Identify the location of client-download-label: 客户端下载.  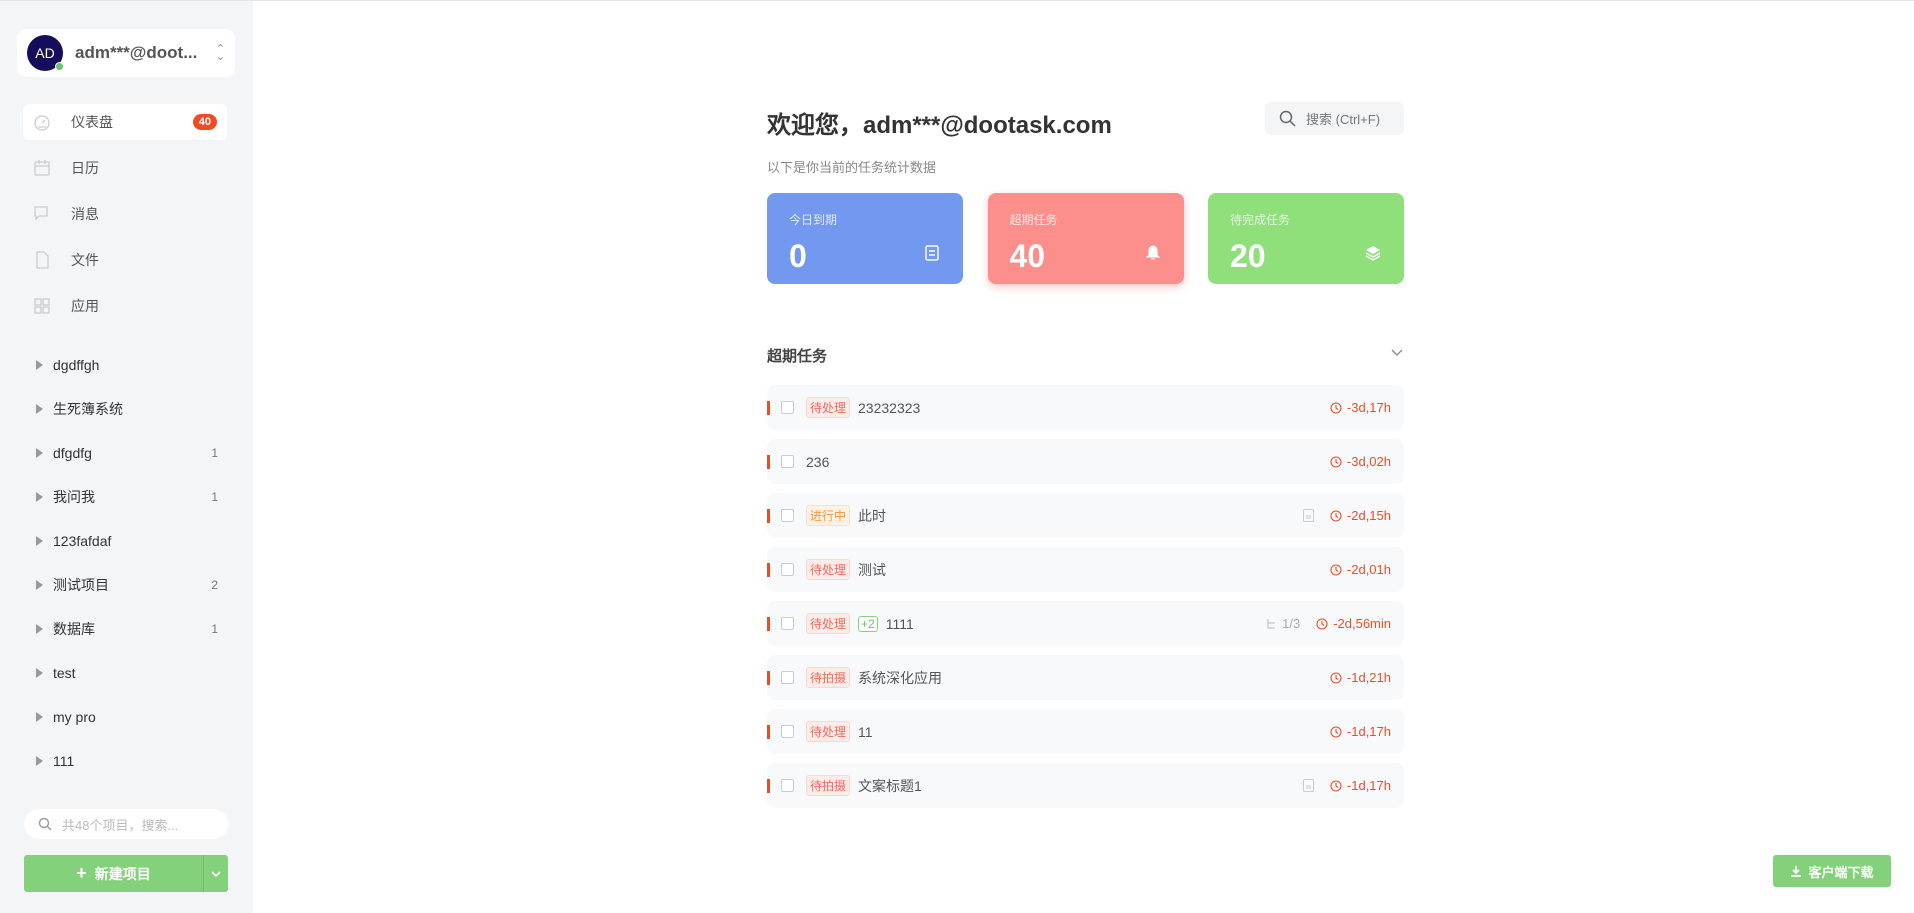
(1841, 872).